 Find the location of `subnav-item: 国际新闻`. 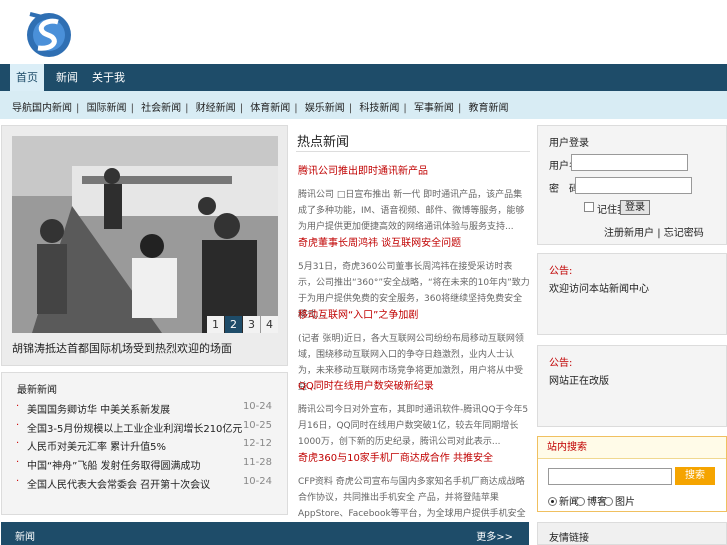

subnav-item: 国际新闻 is located at coordinates (107, 108).